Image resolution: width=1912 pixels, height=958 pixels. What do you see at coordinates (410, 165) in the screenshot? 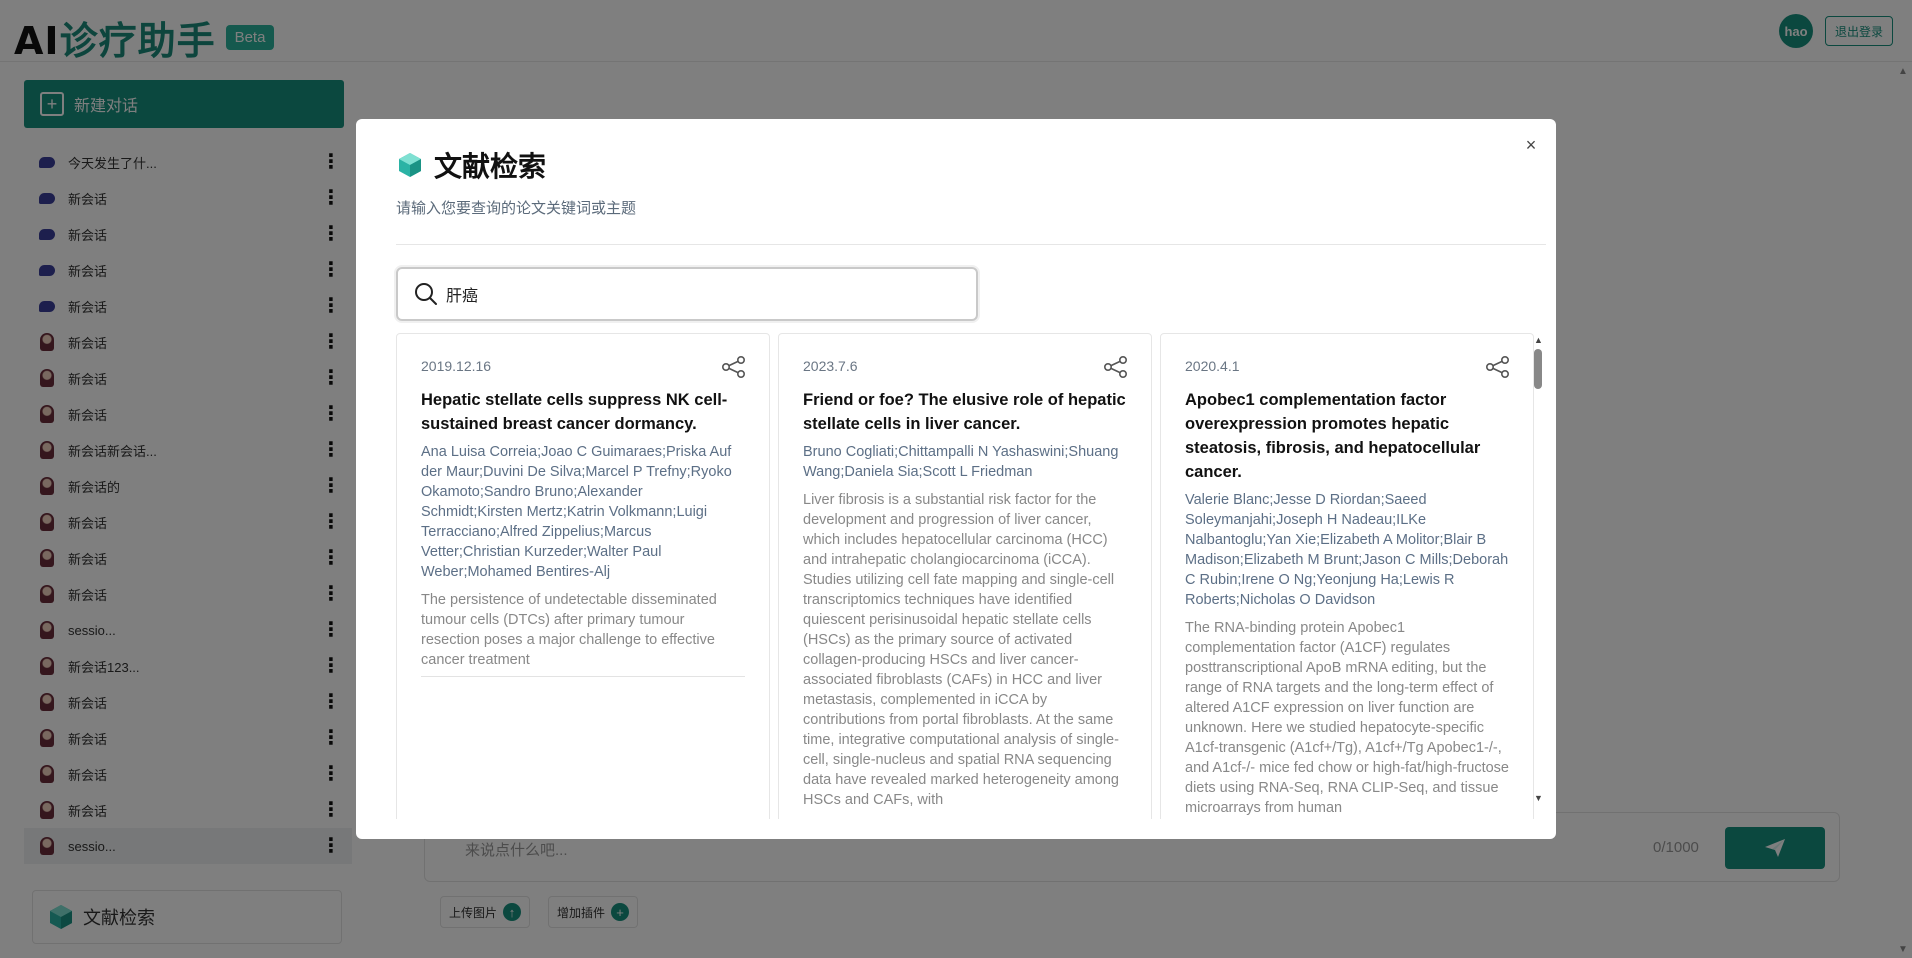
I see `hexagon-cube-icon` at bounding box center [410, 165].